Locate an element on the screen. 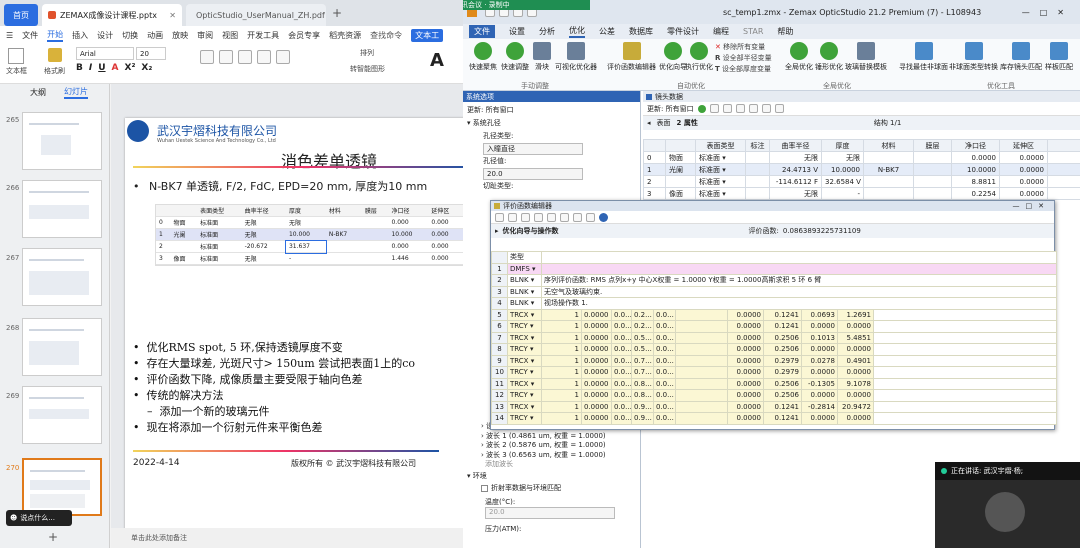 The width and height of the screenshot is (1080, 548). props-label: 2 属性 is located at coordinates (687, 123).